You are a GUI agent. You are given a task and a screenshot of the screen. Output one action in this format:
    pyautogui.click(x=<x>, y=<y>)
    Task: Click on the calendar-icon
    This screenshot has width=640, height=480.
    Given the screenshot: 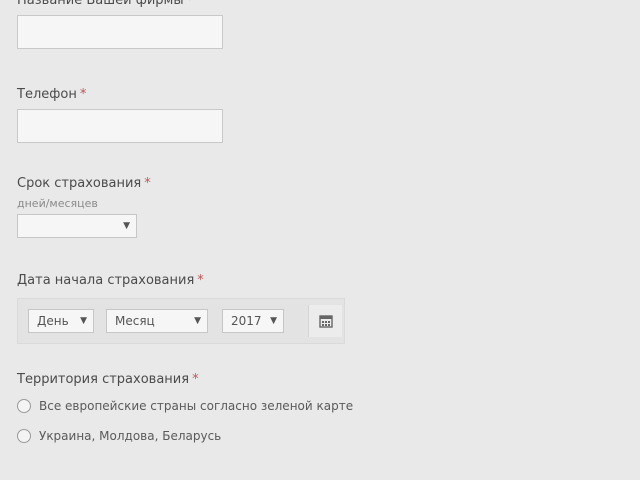 What is the action you would take?
    pyautogui.click(x=325, y=321)
    